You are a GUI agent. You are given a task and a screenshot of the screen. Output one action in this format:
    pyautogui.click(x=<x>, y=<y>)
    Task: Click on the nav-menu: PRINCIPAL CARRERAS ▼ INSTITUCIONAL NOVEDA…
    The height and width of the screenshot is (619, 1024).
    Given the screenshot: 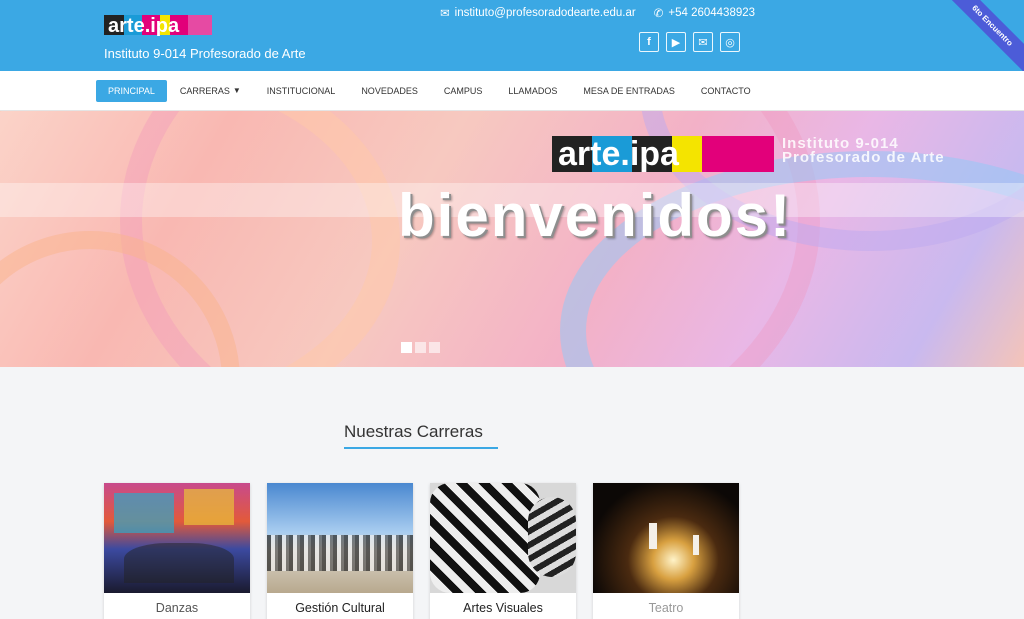 What is the action you would take?
    pyautogui.click(x=430, y=91)
    